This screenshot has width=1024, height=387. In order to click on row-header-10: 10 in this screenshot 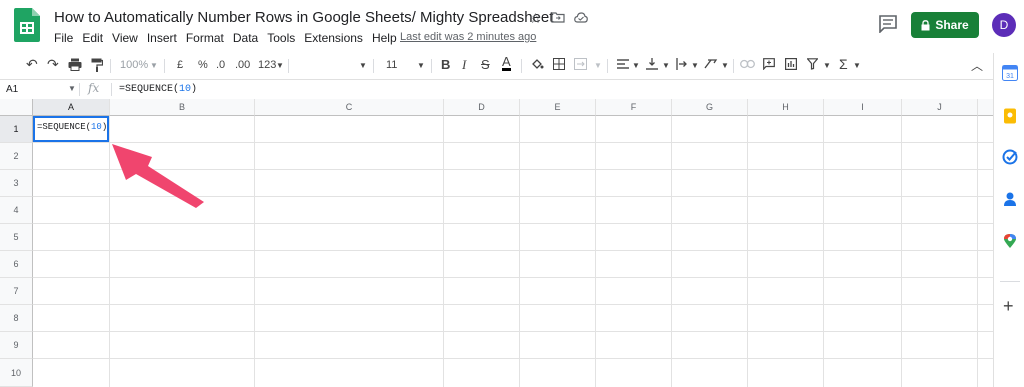, I will do `click(16, 373)`.